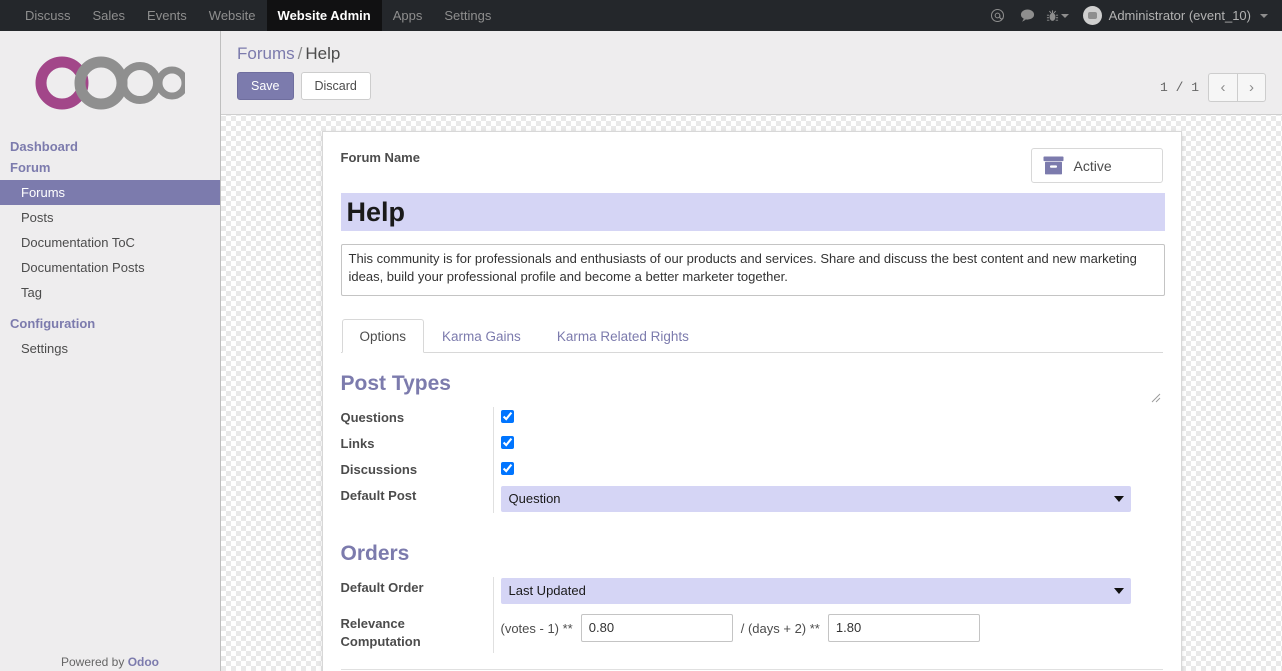 The height and width of the screenshot is (671, 1282). What do you see at coordinates (752, 212) in the screenshot?
I see `forum-name-input` at bounding box center [752, 212].